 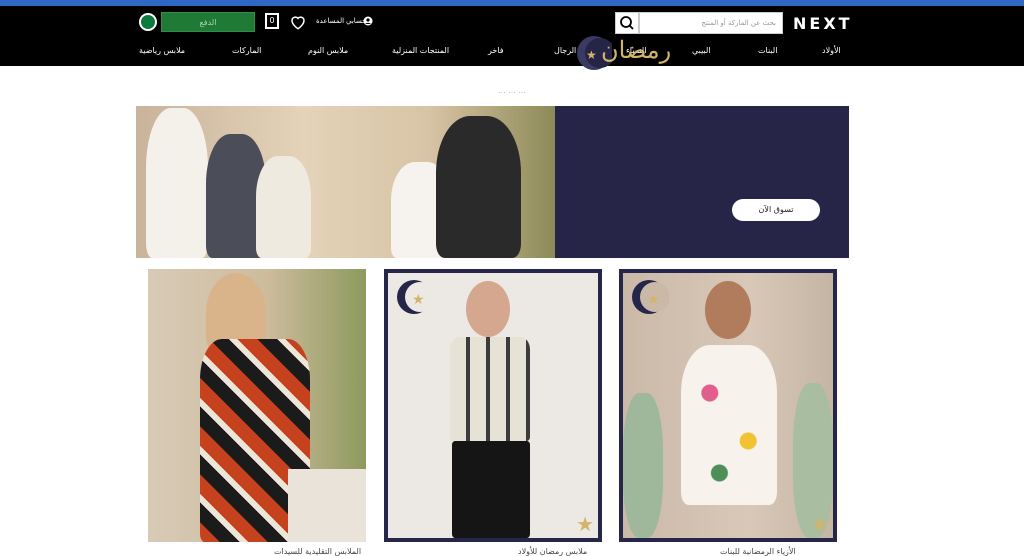 What do you see at coordinates (831, 50) in the screenshot?
I see `nav-item-boys: الأولاد` at bounding box center [831, 50].